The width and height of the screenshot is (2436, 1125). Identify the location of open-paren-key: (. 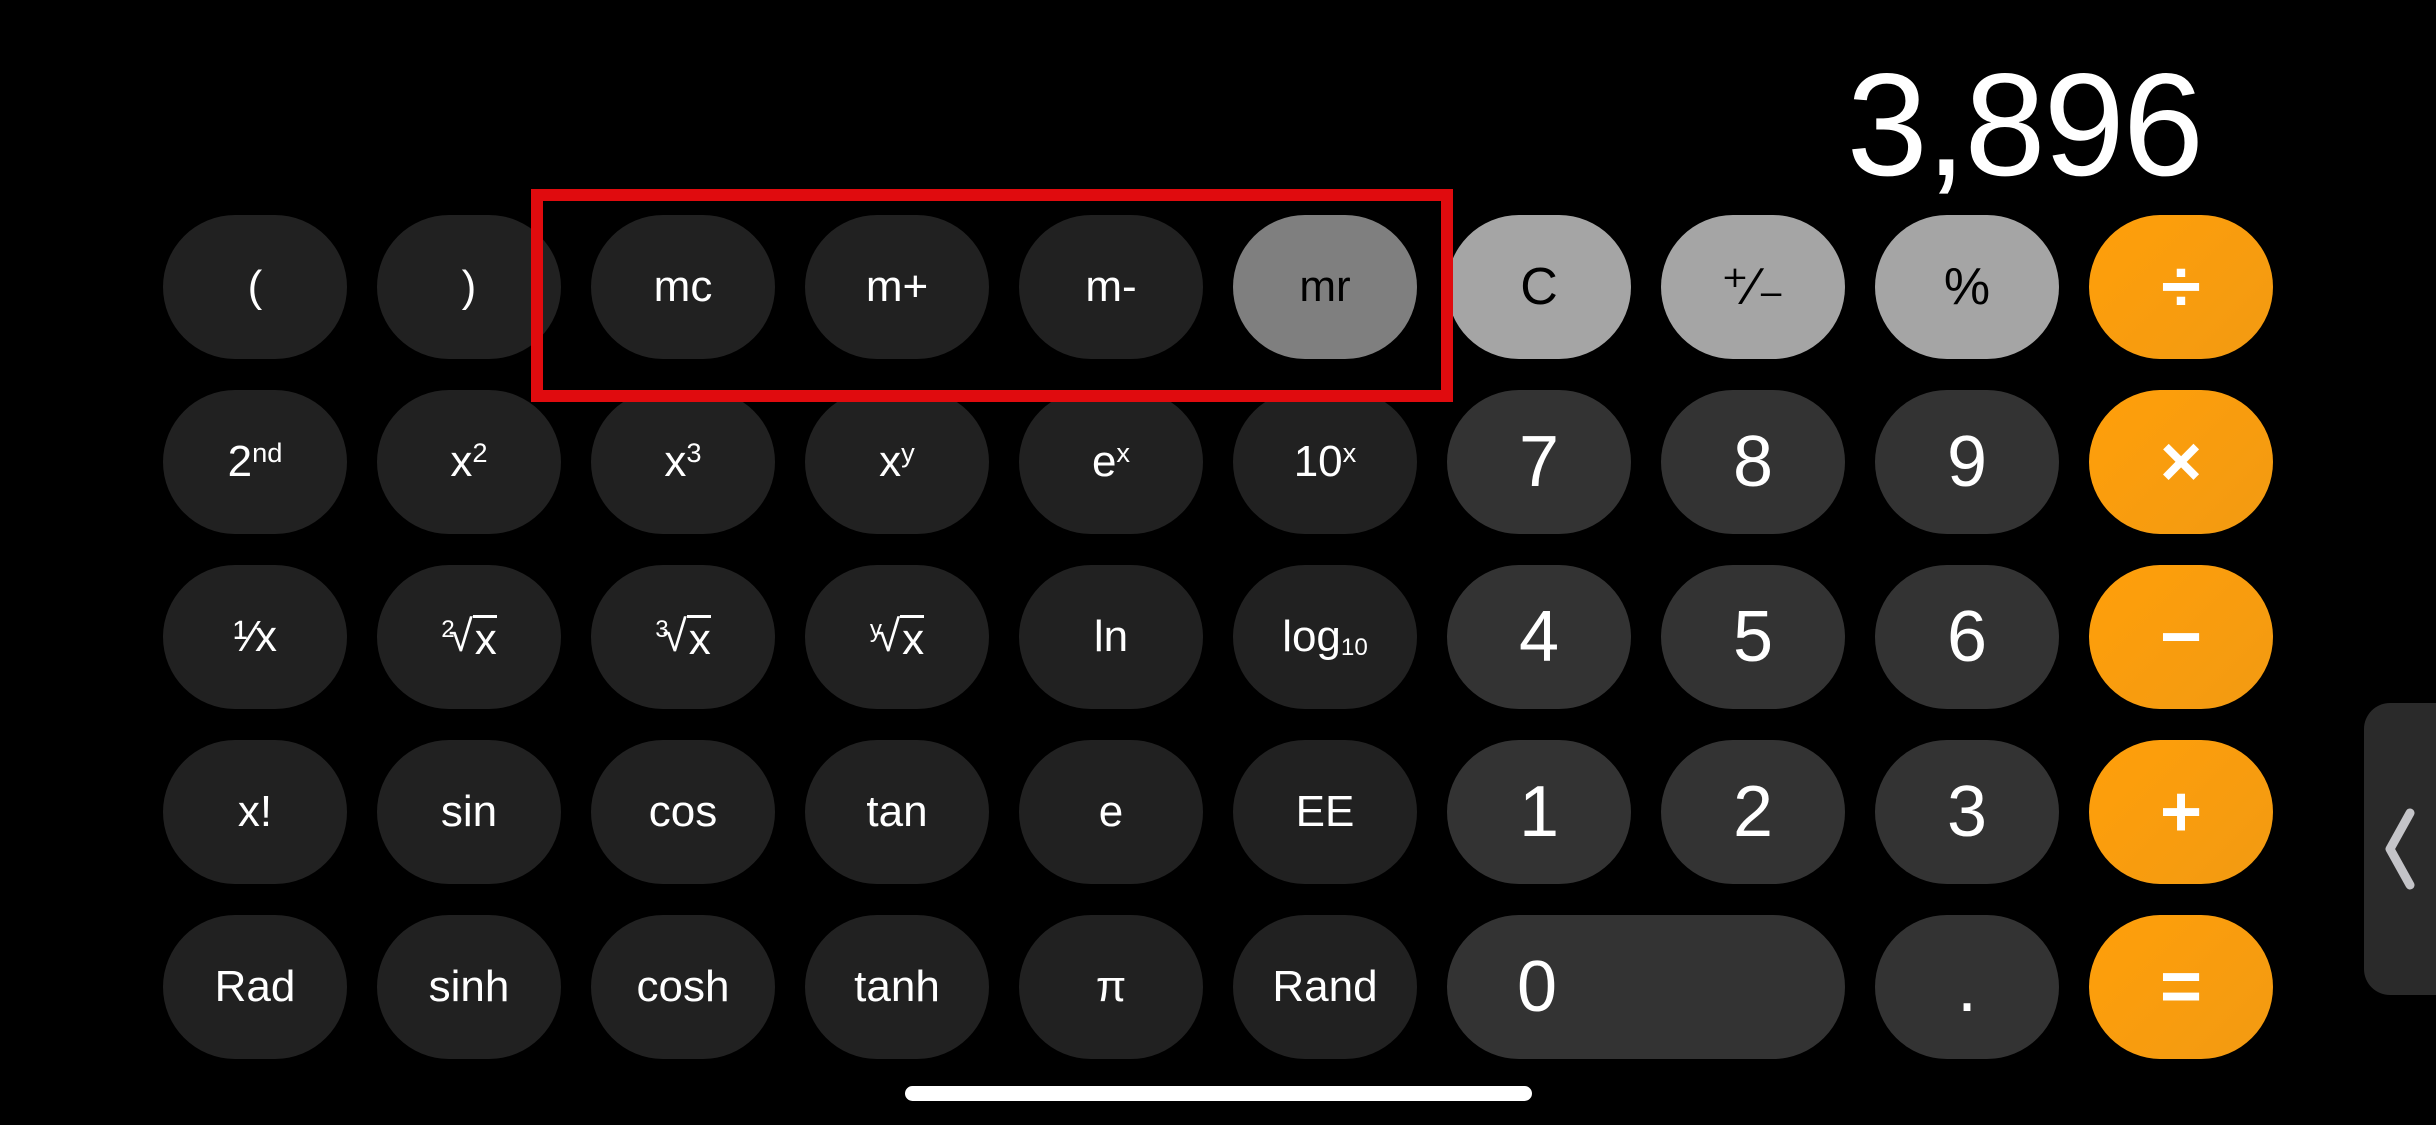
(255, 287).